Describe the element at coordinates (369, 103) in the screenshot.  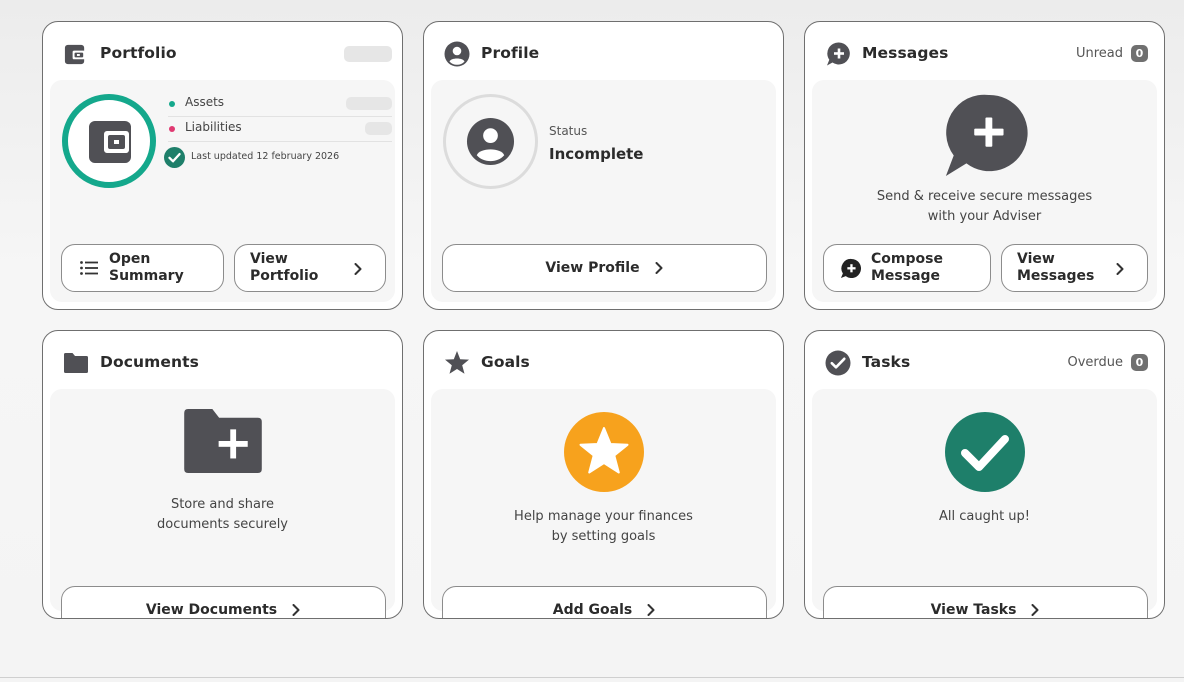
I see `assets-value-placeholder` at that location.